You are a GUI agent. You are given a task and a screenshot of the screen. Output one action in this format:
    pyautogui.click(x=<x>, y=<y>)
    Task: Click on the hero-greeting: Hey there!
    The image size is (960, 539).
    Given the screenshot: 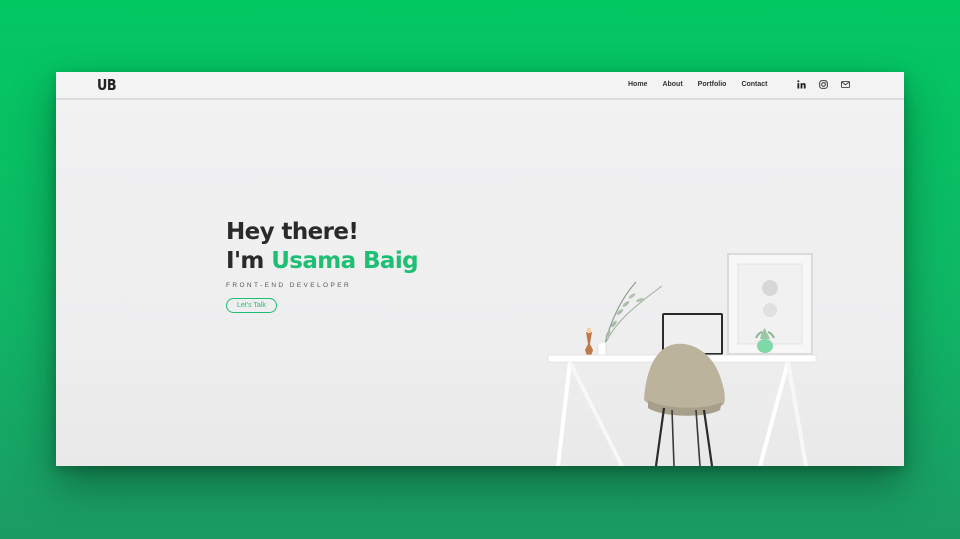 What is the action you would take?
    pyautogui.click(x=292, y=232)
    